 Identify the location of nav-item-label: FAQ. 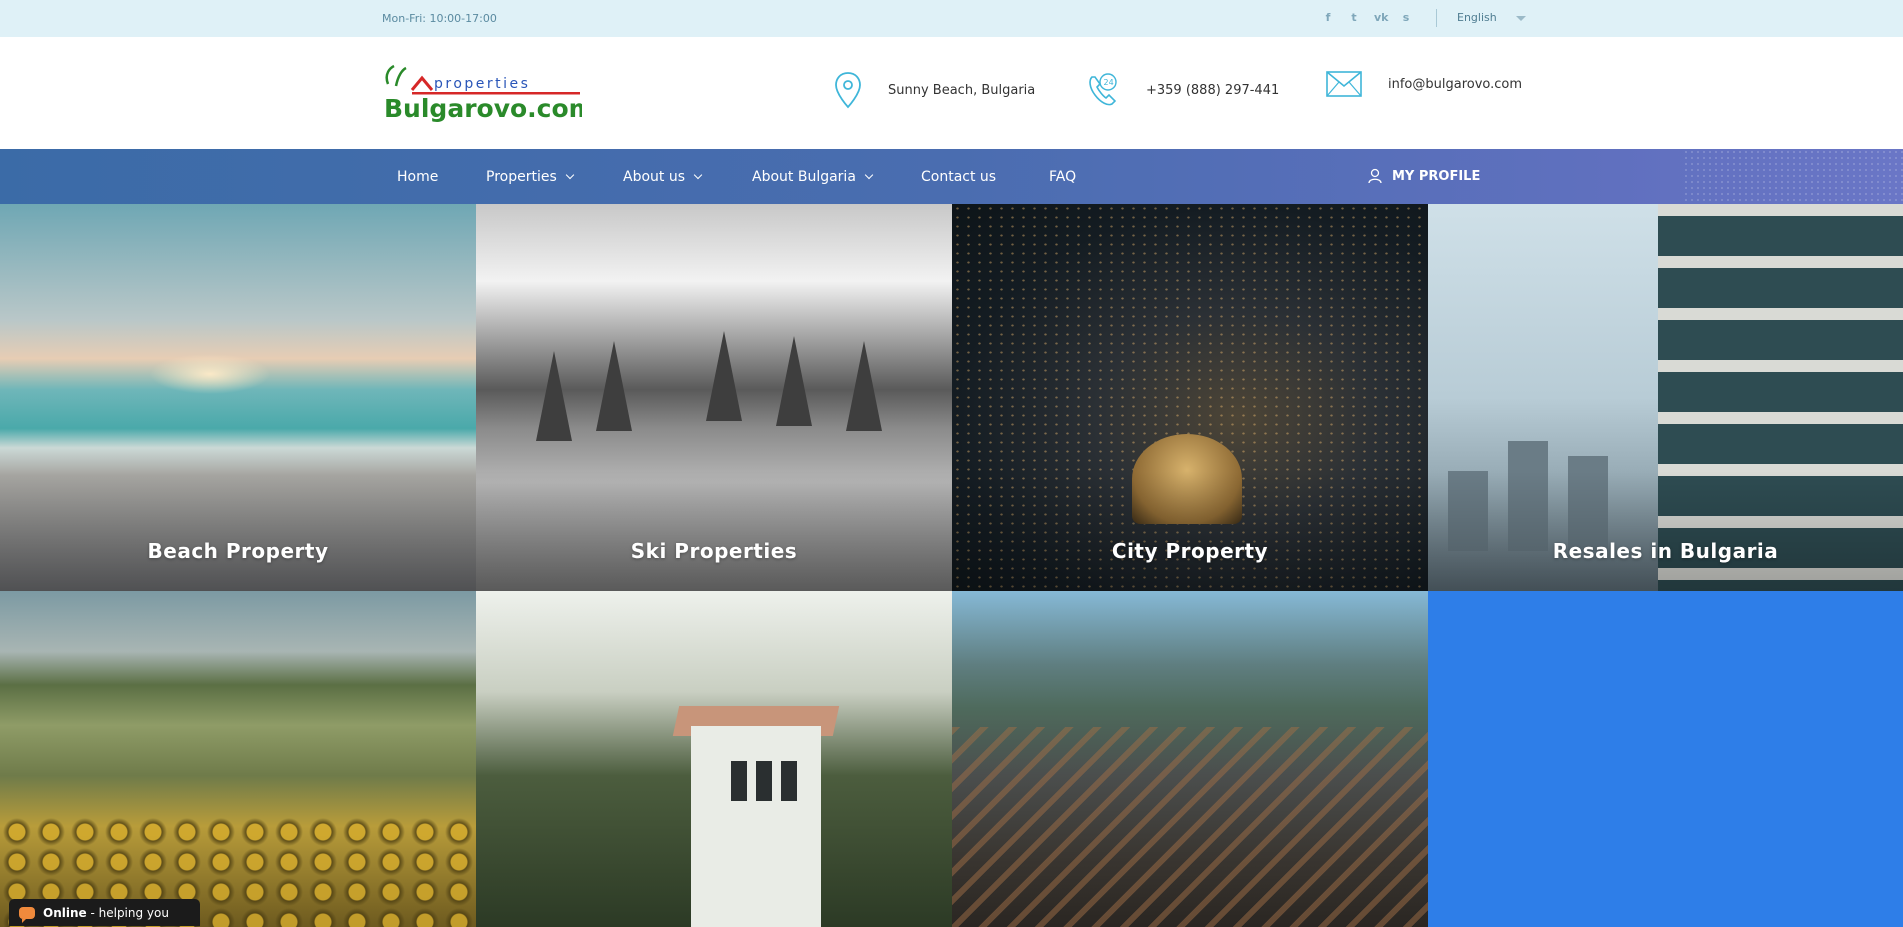
(1063, 177).